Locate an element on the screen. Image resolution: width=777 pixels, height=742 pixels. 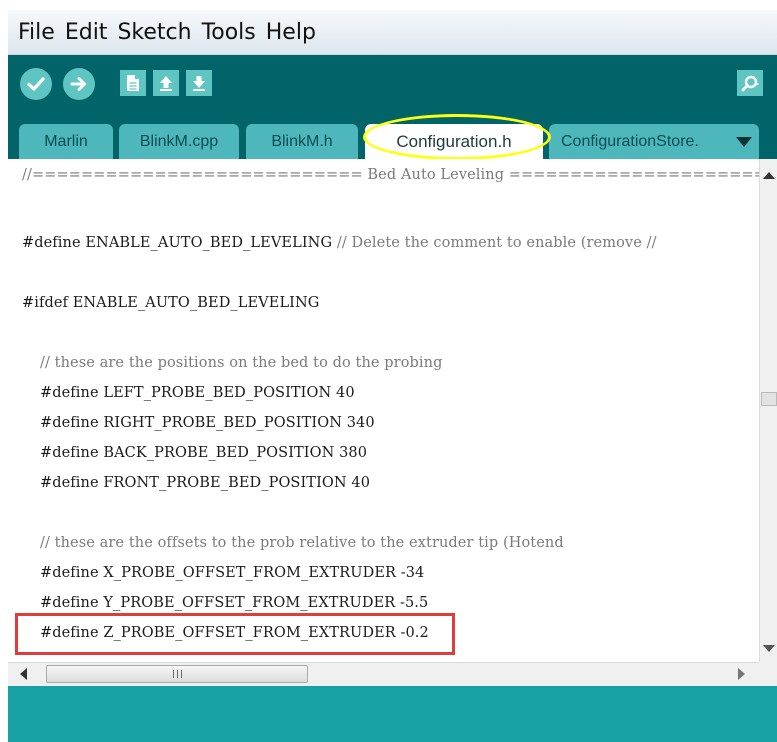
menu-sketch: Sketch is located at coordinates (154, 32).